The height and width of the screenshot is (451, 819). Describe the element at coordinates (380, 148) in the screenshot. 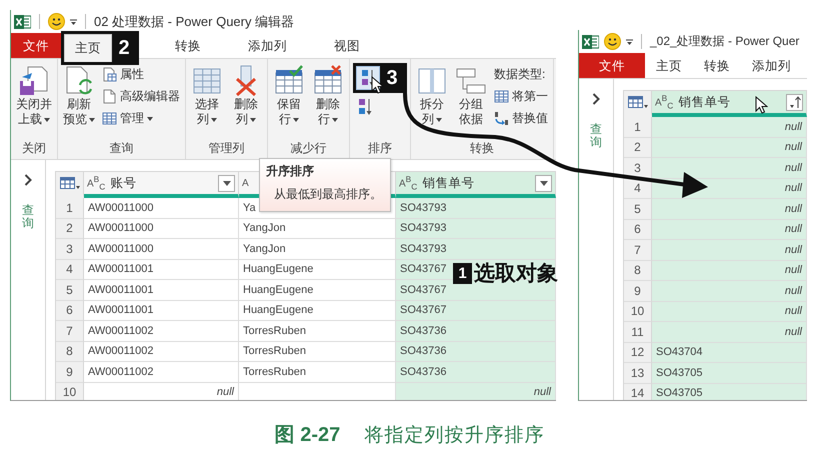

I see `group-label: 排序` at that location.